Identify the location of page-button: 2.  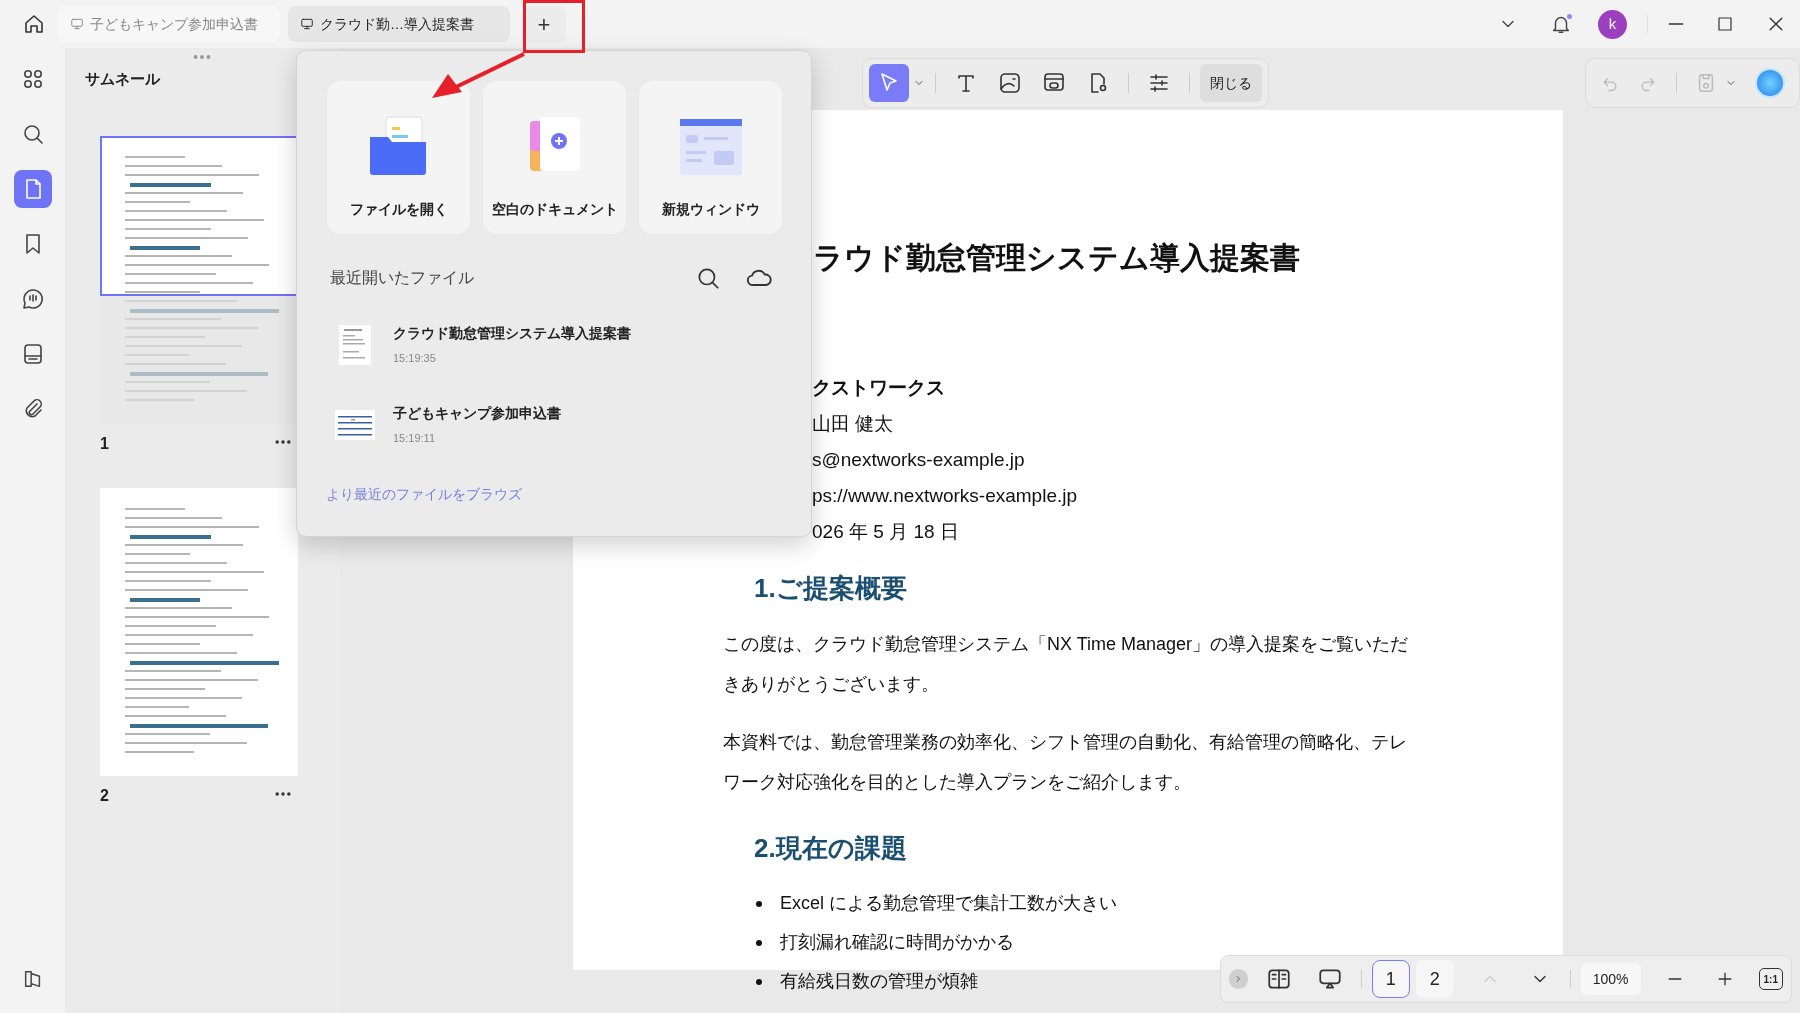
(1434, 979).